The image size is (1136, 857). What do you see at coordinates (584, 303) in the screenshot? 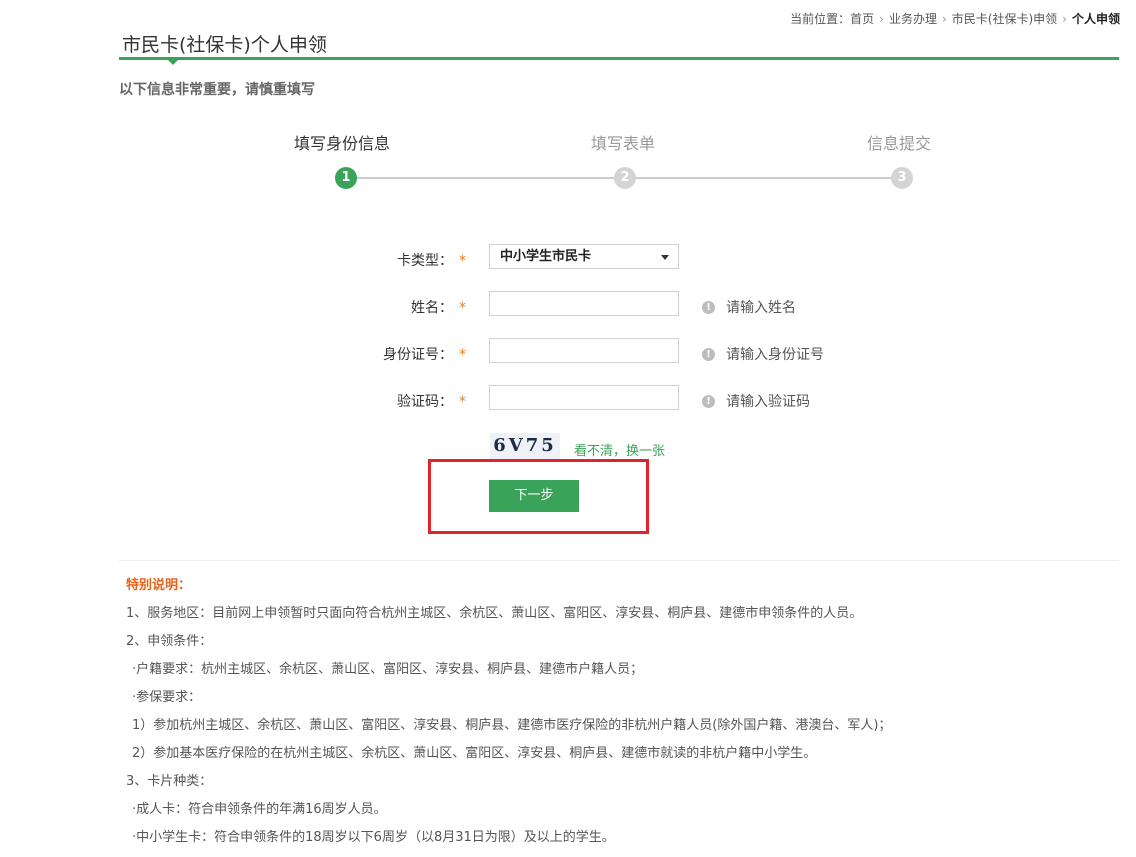
I see `name-input` at bounding box center [584, 303].